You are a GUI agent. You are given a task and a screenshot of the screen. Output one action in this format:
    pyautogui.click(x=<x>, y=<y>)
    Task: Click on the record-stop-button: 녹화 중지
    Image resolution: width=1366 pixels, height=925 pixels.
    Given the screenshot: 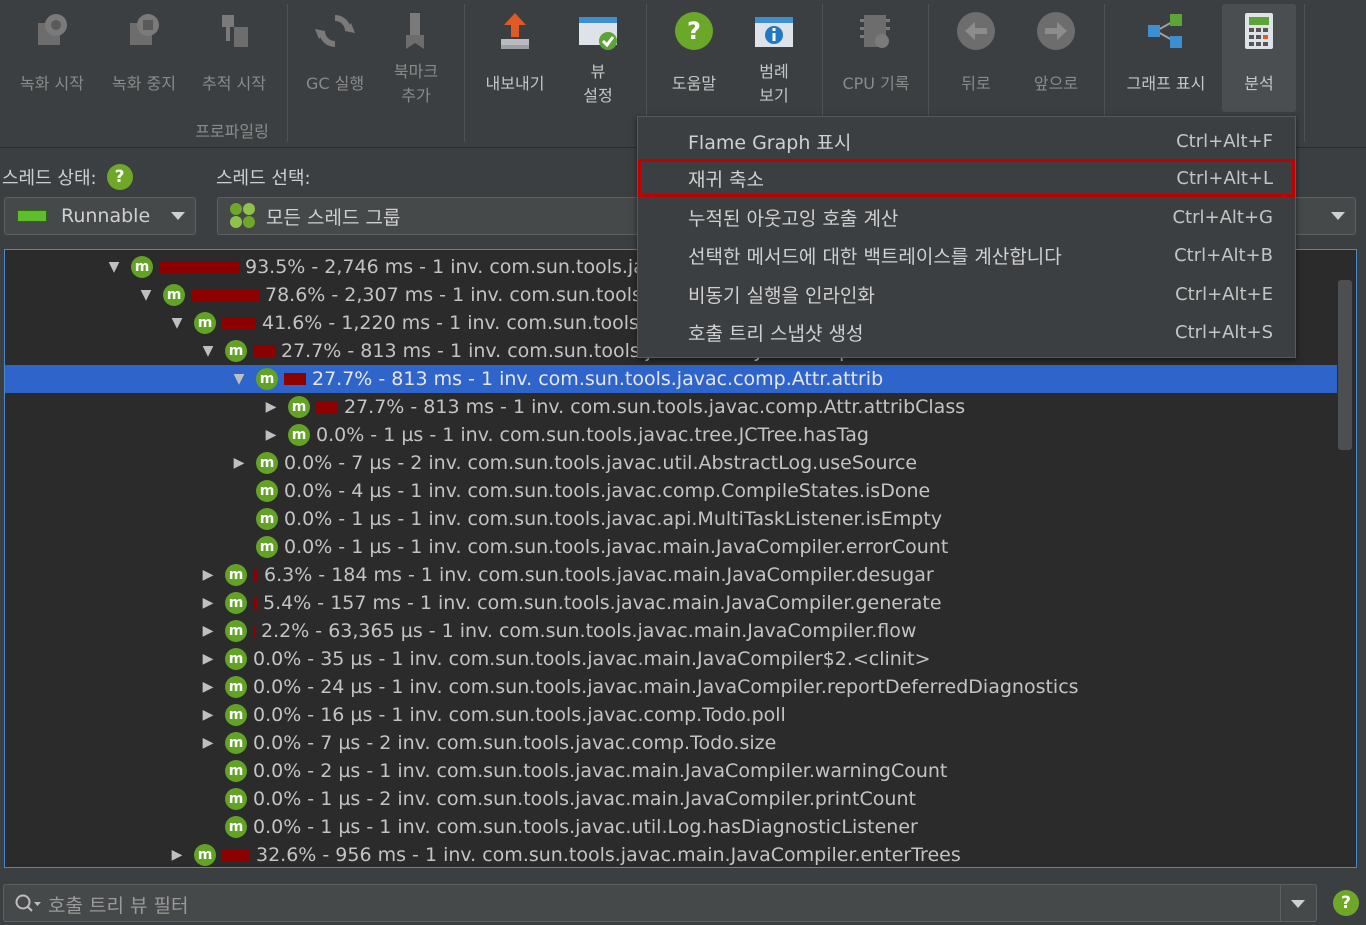 What is the action you would take?
    pyautogui.click(x=144, y=58)
    